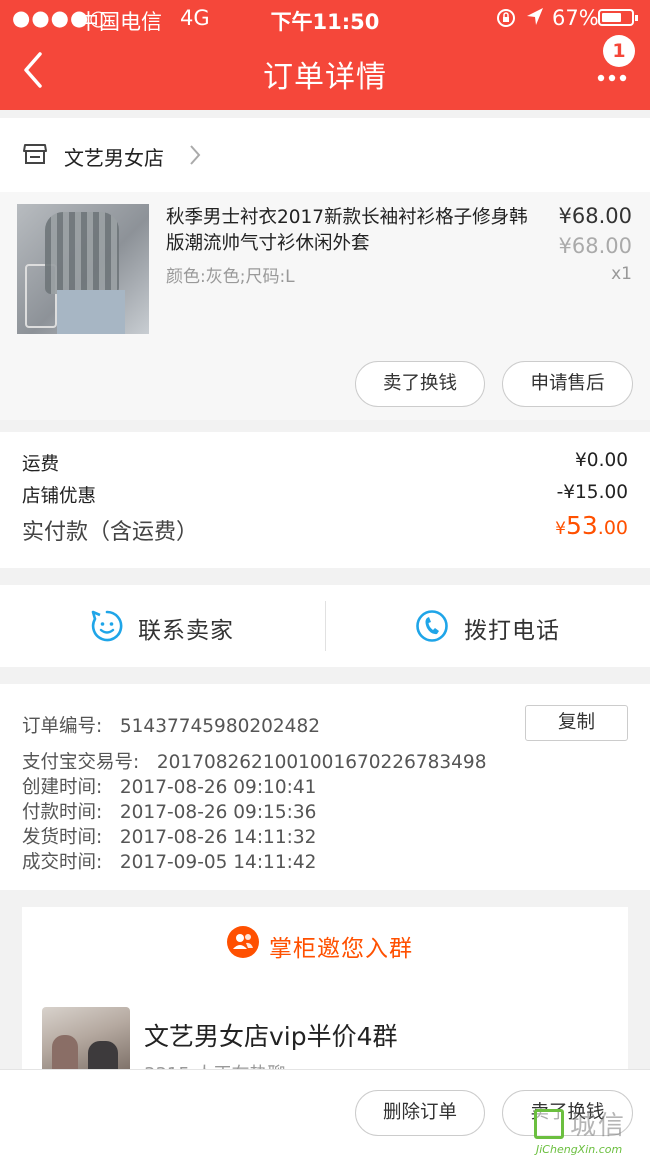  What do you see at coordinates (114, 158) in the screenshot?
I see `store-name: 文艺男女店` at bounding box center [114, 158].